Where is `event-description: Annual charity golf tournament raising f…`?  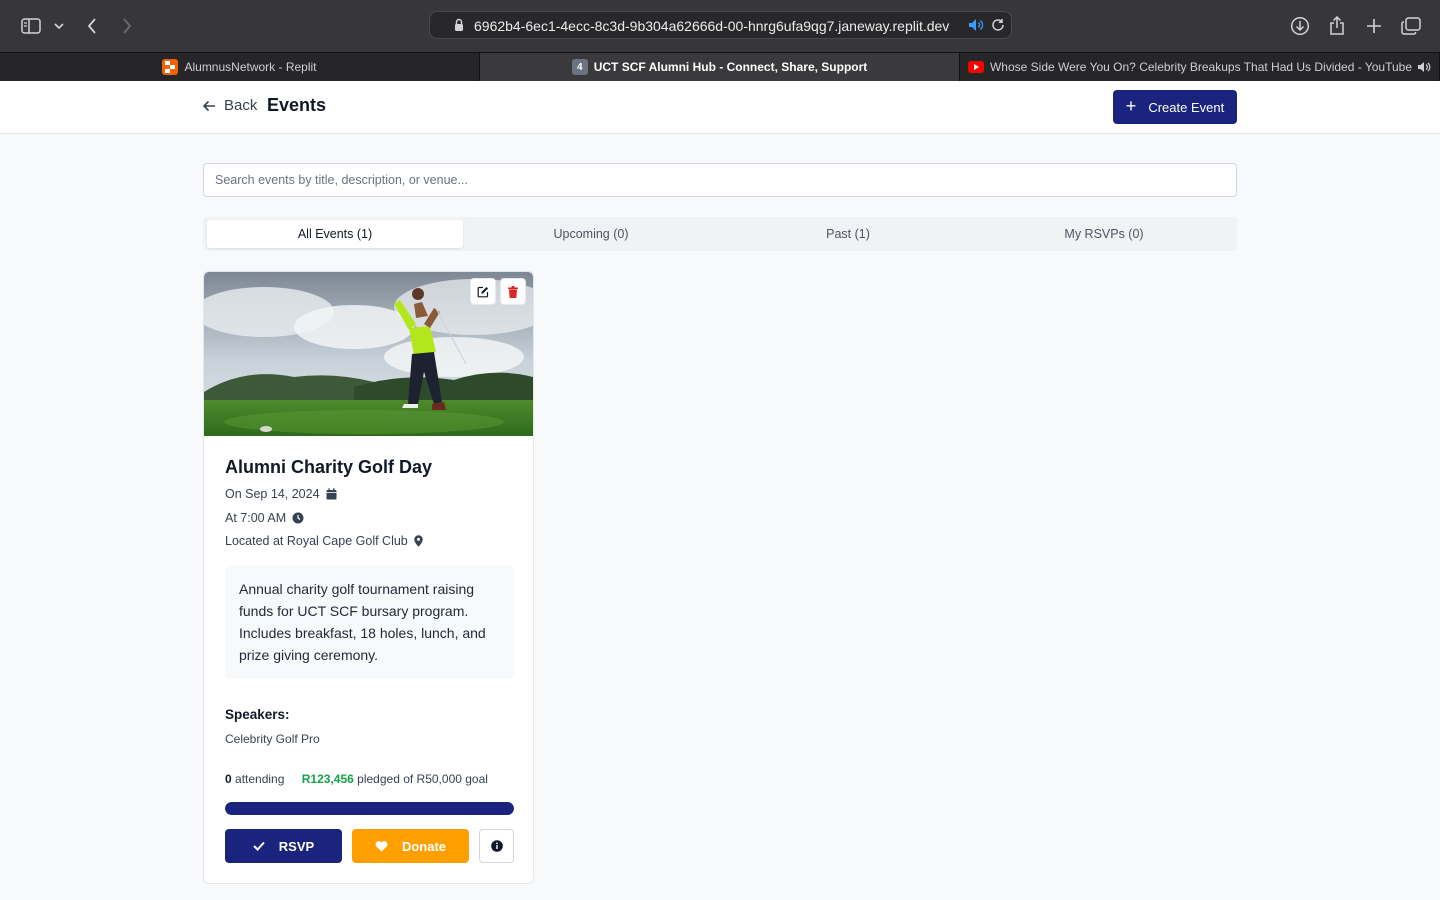
event-description: Annual charity golf tournament raising f… is located at coordinates (369, 622).